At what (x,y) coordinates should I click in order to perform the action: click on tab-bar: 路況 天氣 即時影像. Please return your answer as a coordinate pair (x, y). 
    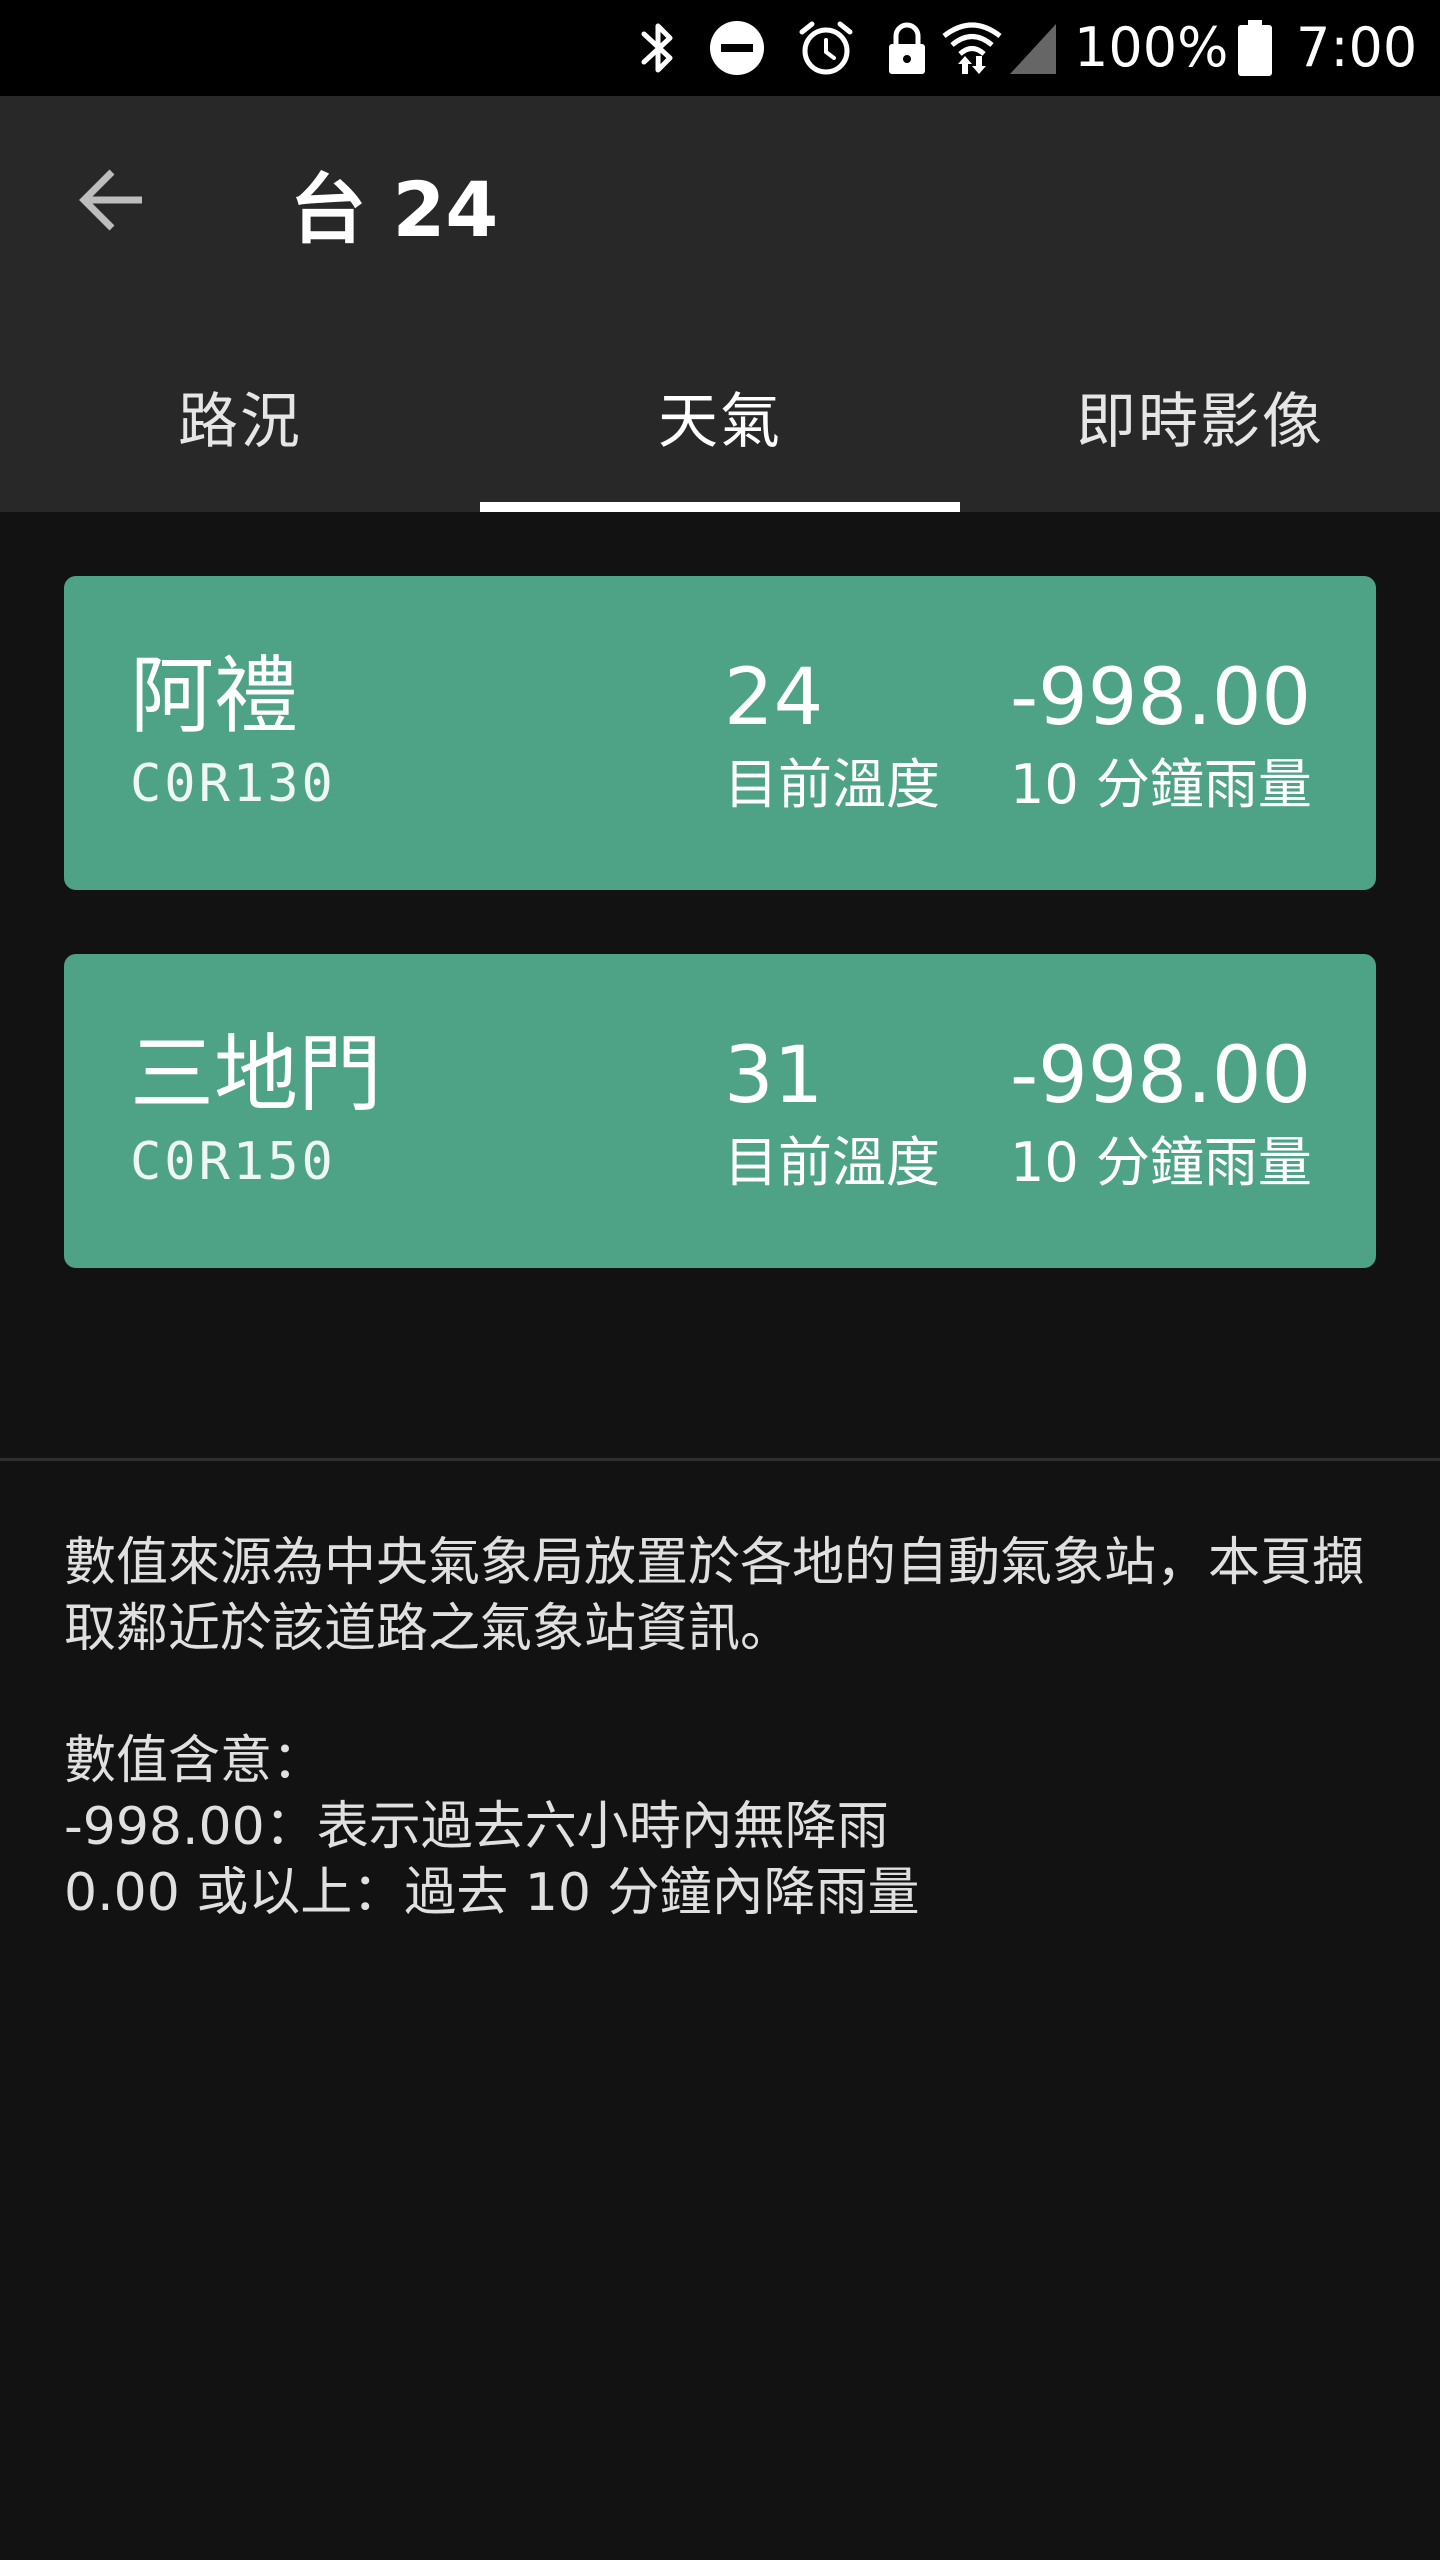
    Looking at the image, I should click on (720, 416).